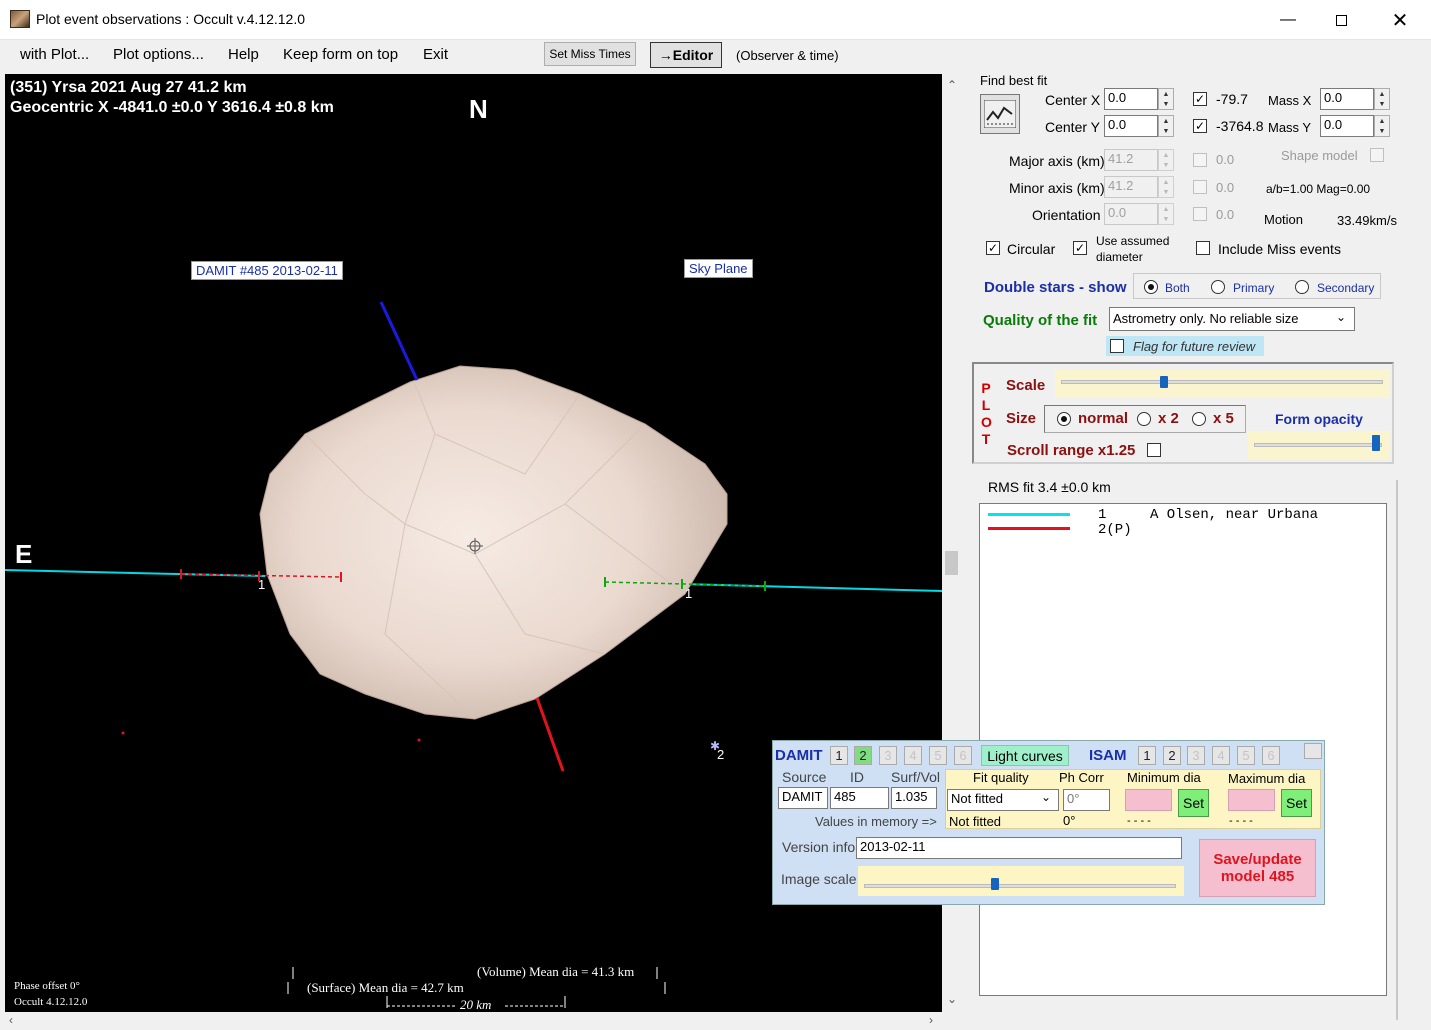  Describe the element at coordinates (1200, 99) in the screenshot. I see `center-x-checkbox: ✓` at that location.